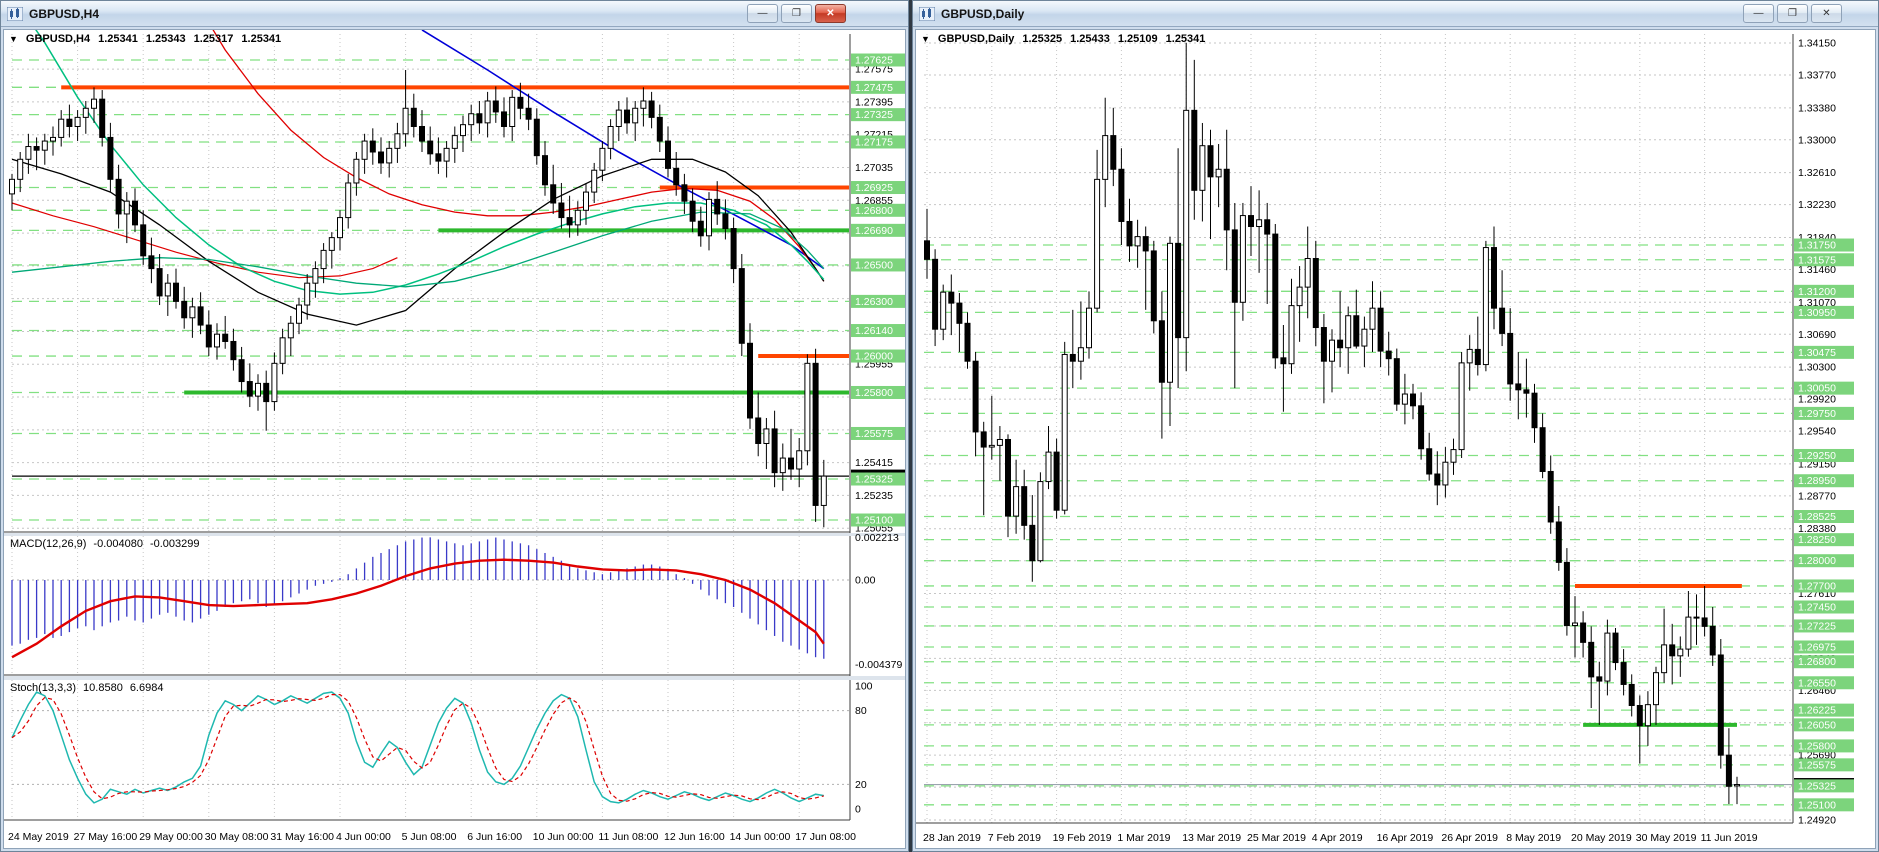  I want to click on price-level-label: 1.27625, so click(874, 61).